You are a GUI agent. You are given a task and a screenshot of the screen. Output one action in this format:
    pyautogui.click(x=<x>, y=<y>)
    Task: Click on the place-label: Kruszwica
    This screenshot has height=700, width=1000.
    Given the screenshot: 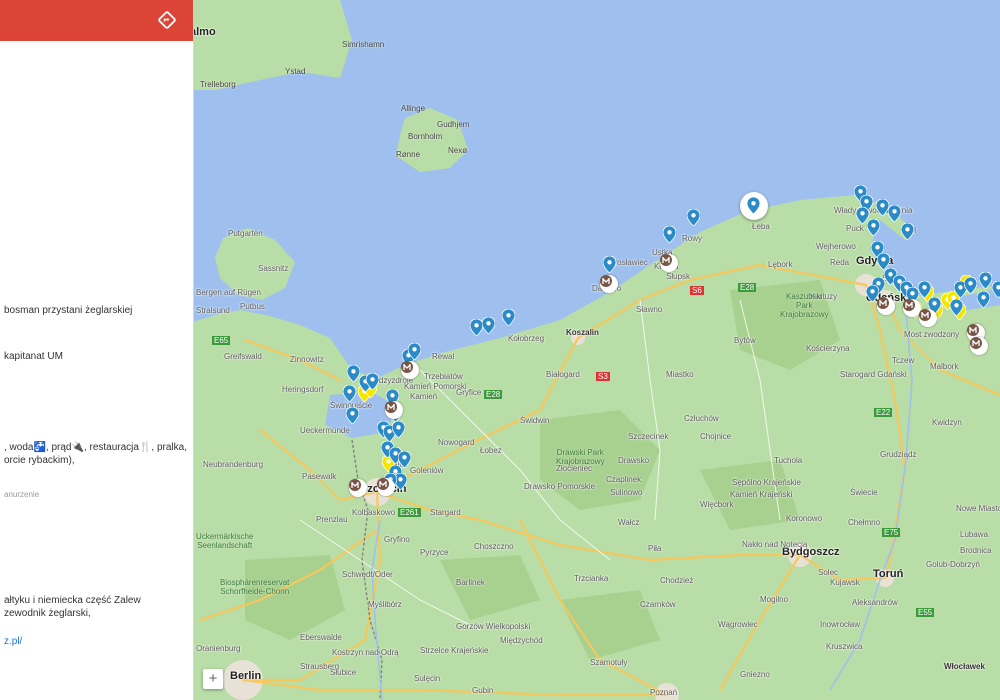 What is the action you would take?
    pyautogui.click(x=844, y=646)
    